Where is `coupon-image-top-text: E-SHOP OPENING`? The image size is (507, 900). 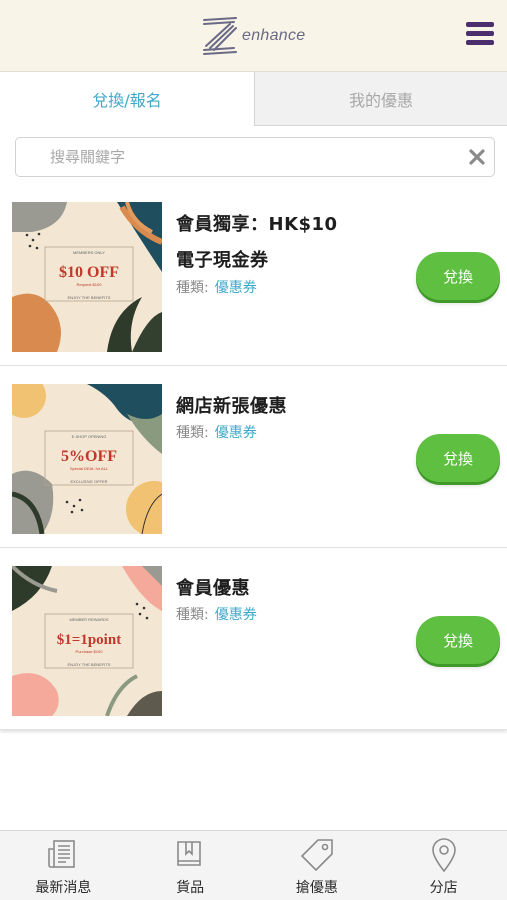
coupon-image-top-text: E-SHOP OPENING is located at coordinates (89, 436).